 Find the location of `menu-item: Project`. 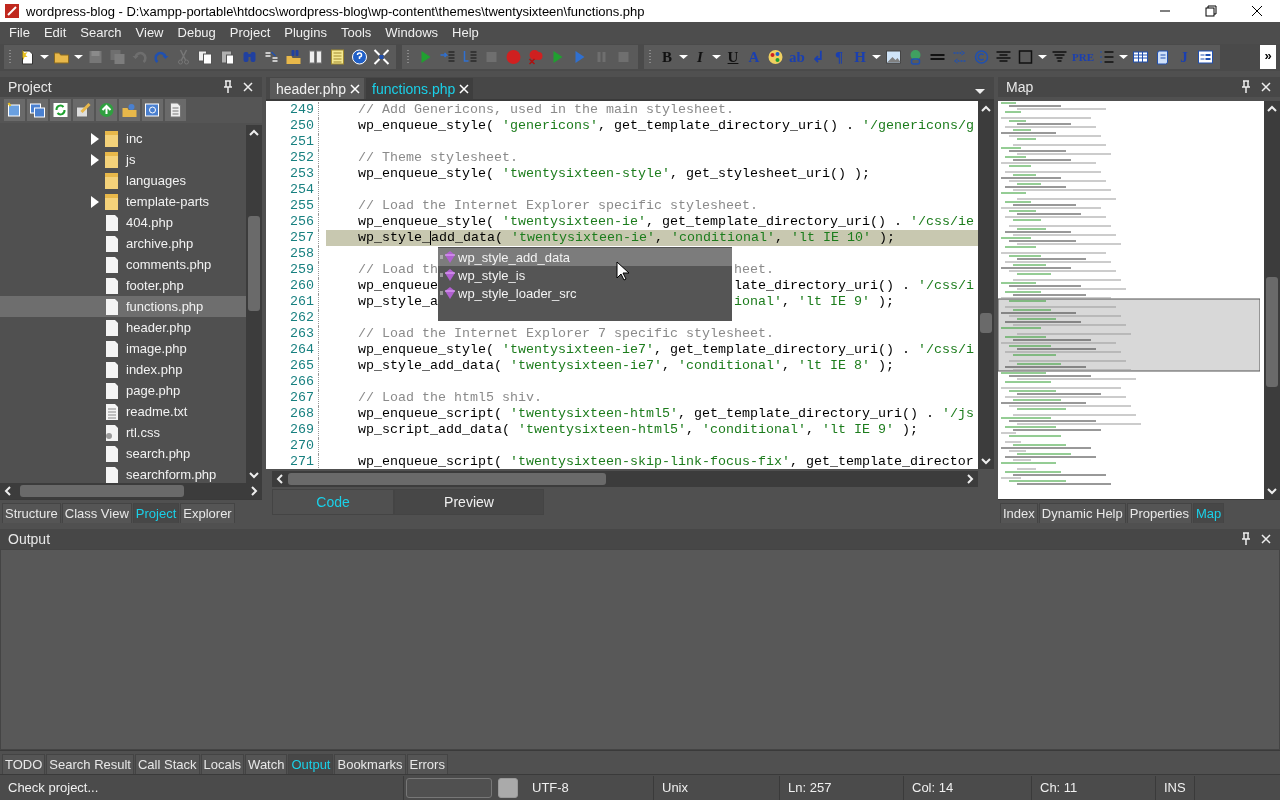

menu-item: Project is located at coordinates (250, 33).